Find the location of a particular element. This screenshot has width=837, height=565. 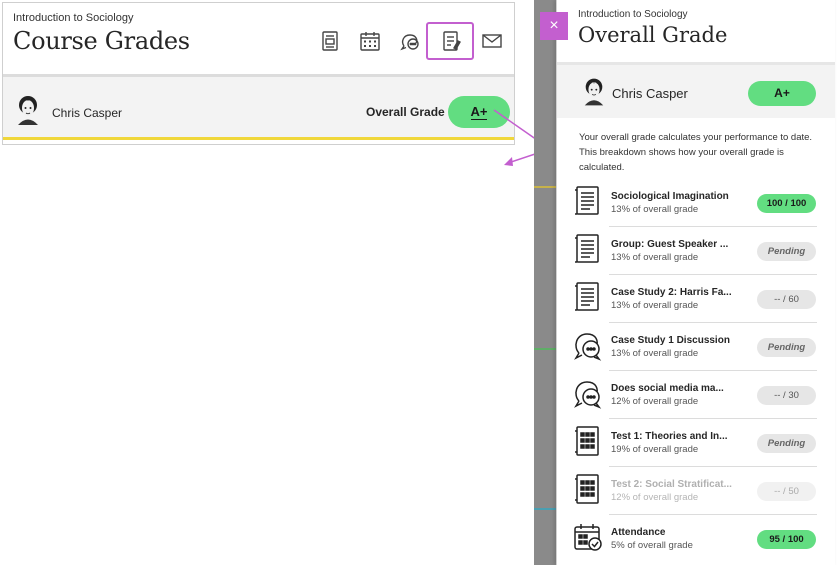

panel-header: Introduction to Sociology Overall Grade is located at coordinates (696, 31).